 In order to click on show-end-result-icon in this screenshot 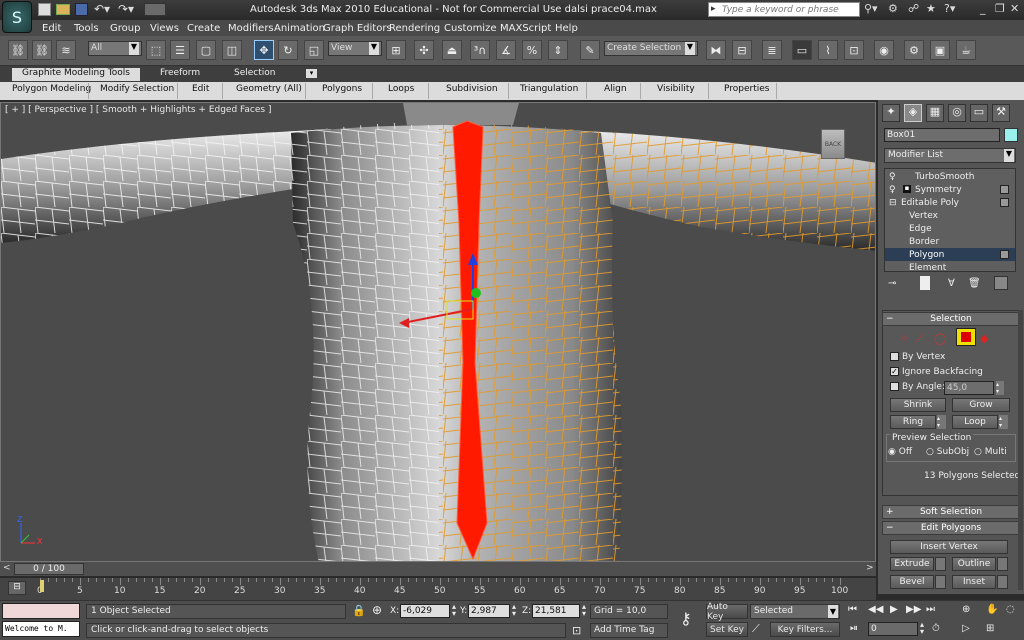, I will do `click(925, 283)`.